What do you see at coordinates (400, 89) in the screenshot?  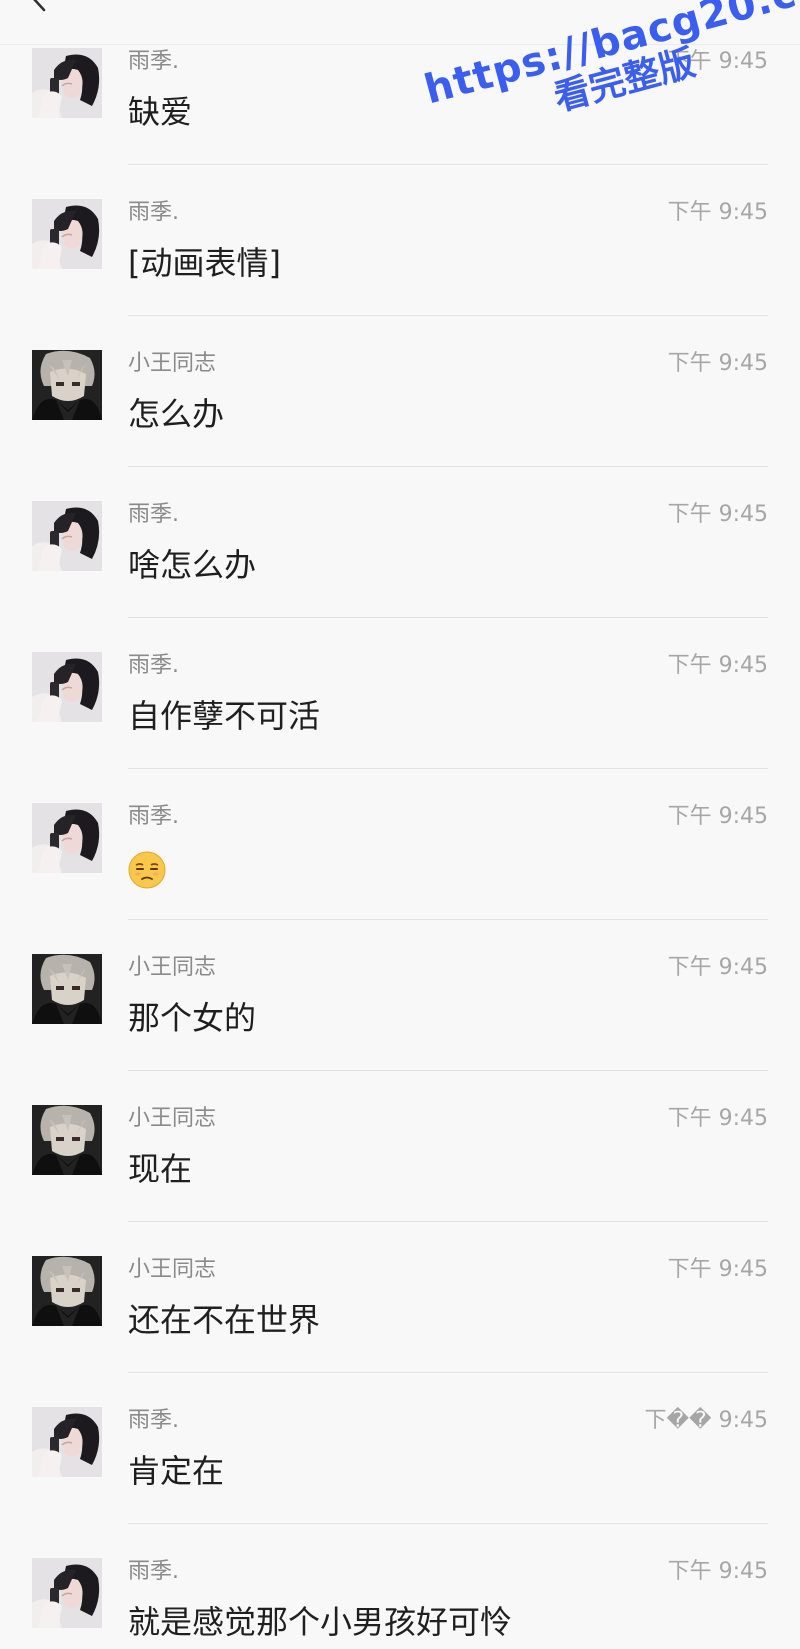 I see `message-item: 雨季. 下午 9:45 缺爱` at bounding box center [400, 89].